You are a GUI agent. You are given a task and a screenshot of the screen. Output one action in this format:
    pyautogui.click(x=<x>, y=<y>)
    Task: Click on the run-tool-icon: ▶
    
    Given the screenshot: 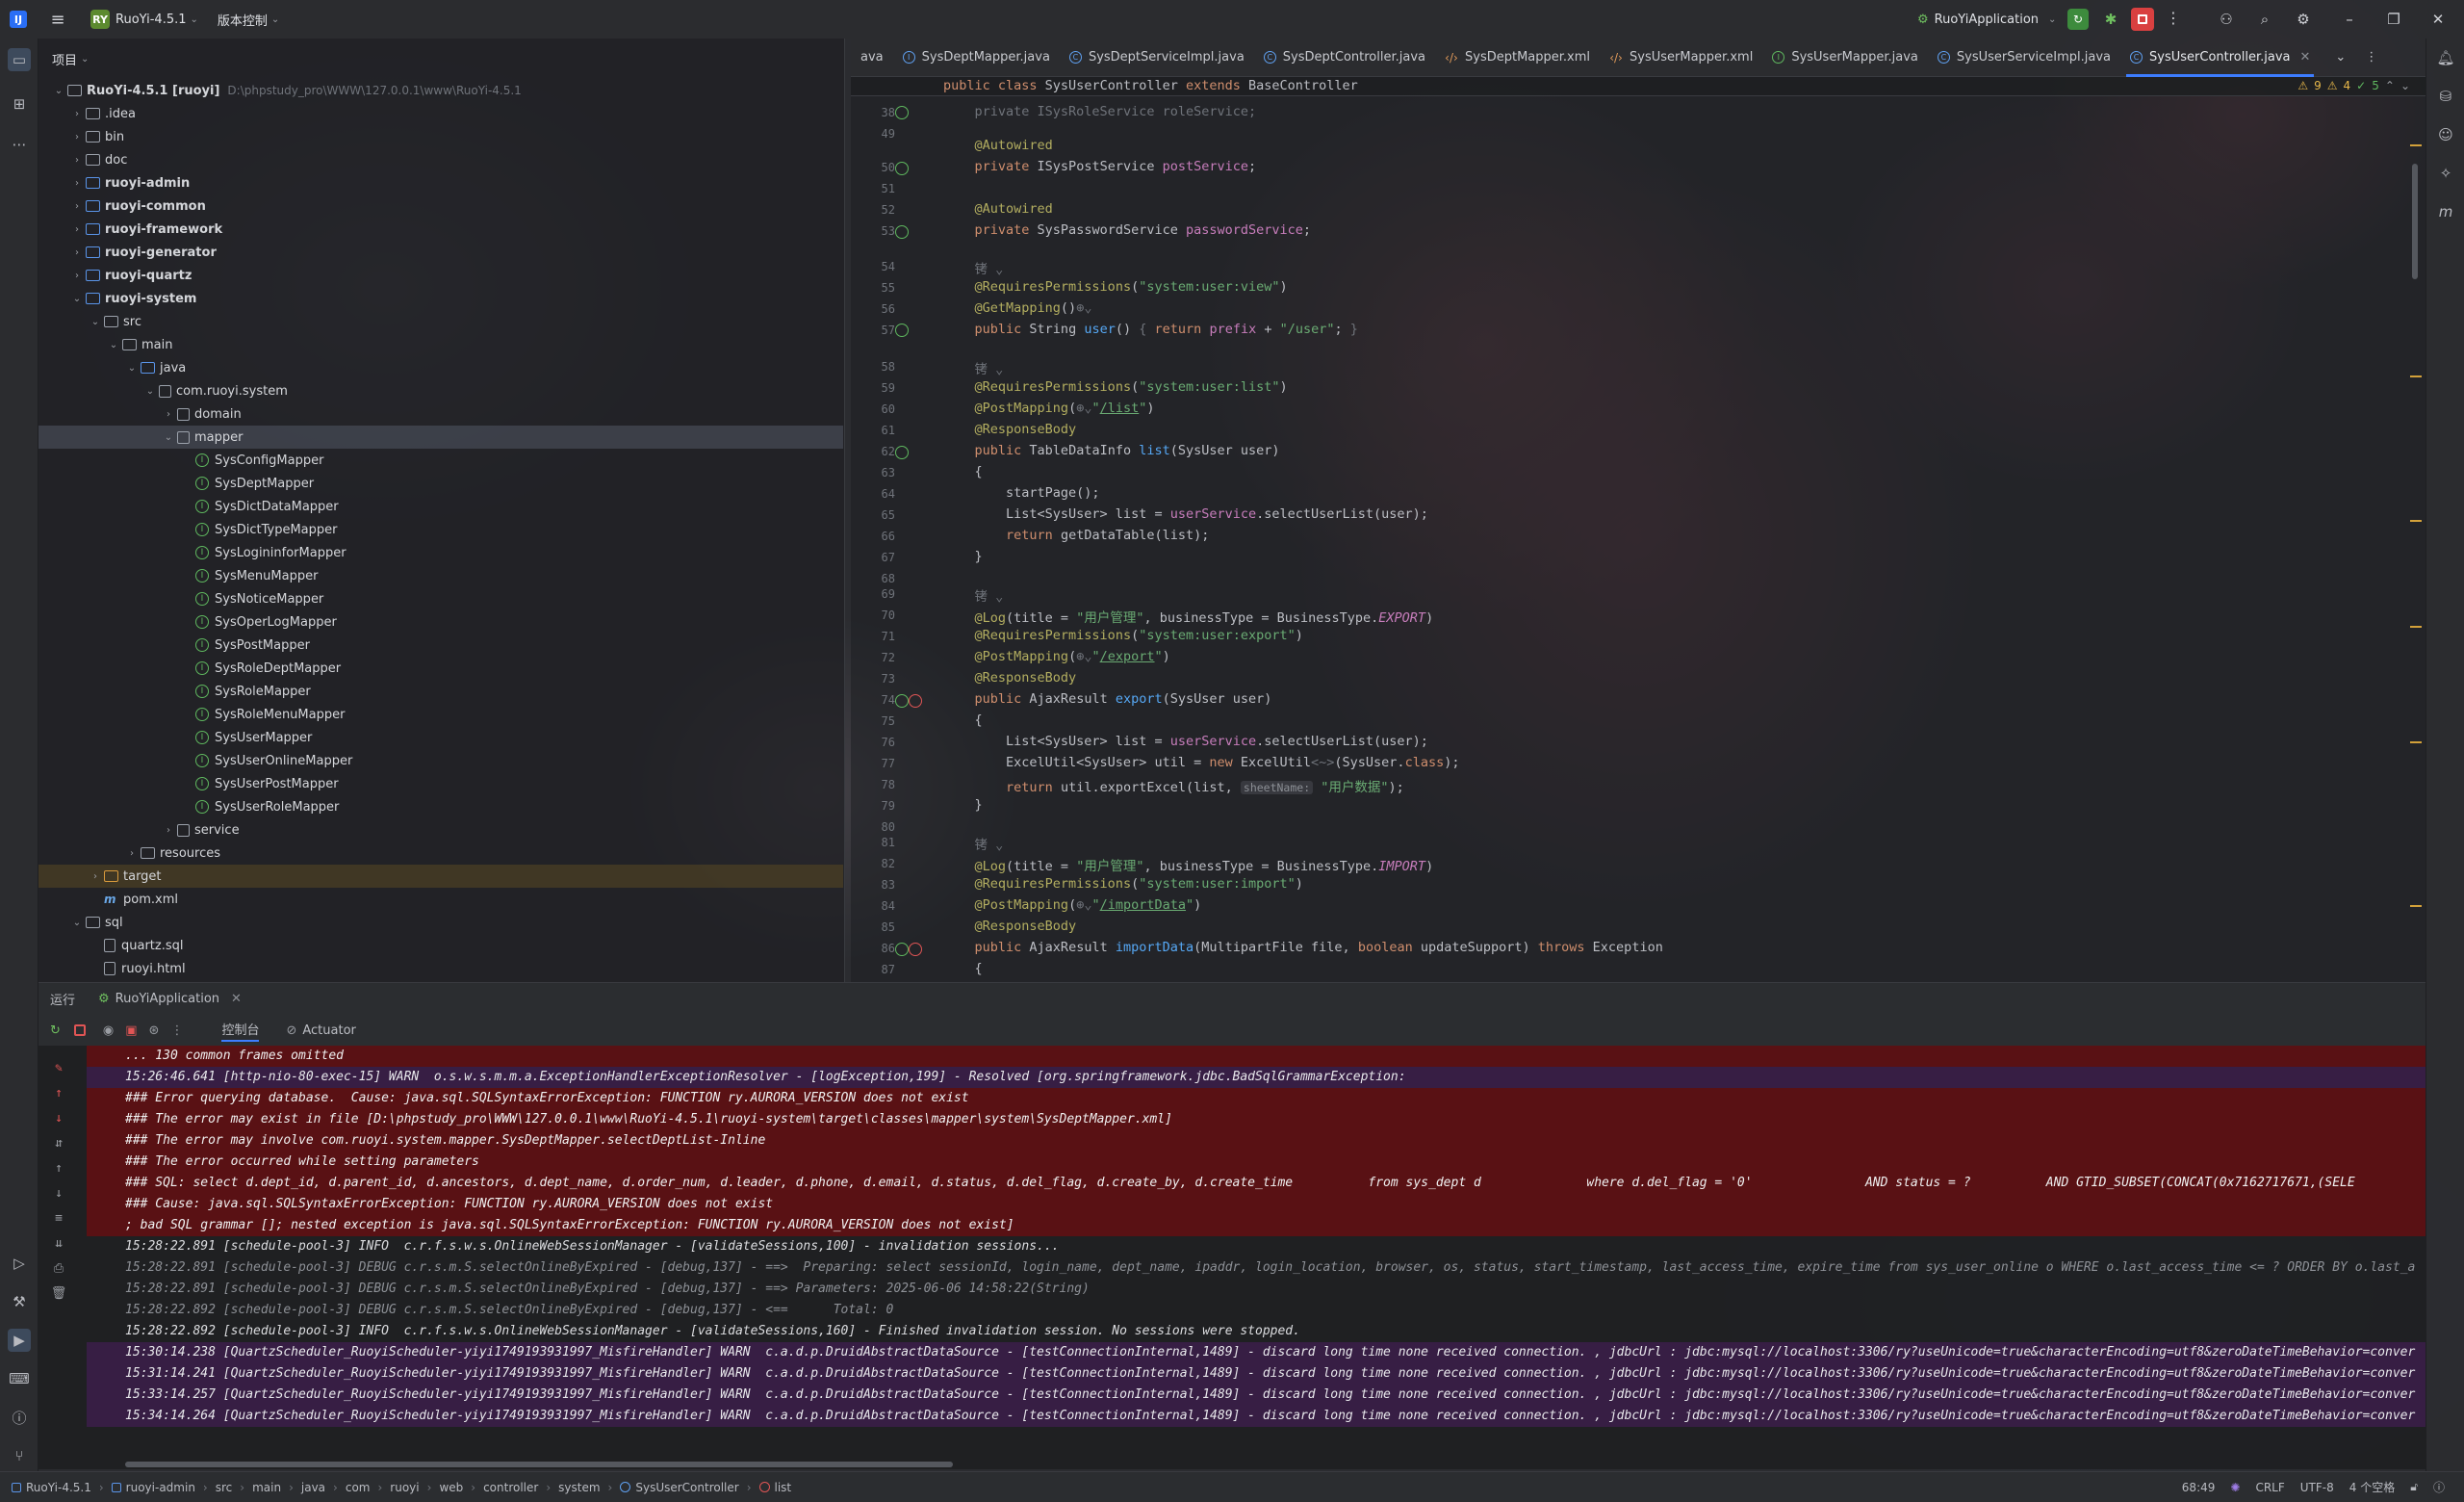 What is the action you would take?
    pyautogui.click(x=19, y=1340)
    